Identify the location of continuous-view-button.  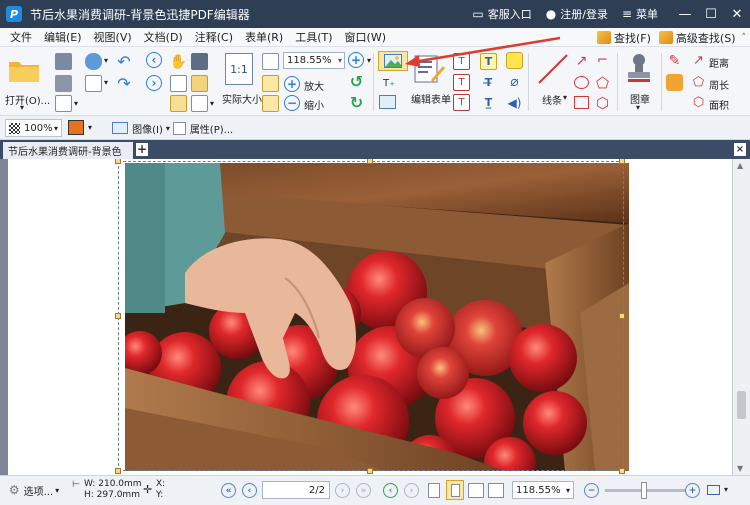
(455, 490).